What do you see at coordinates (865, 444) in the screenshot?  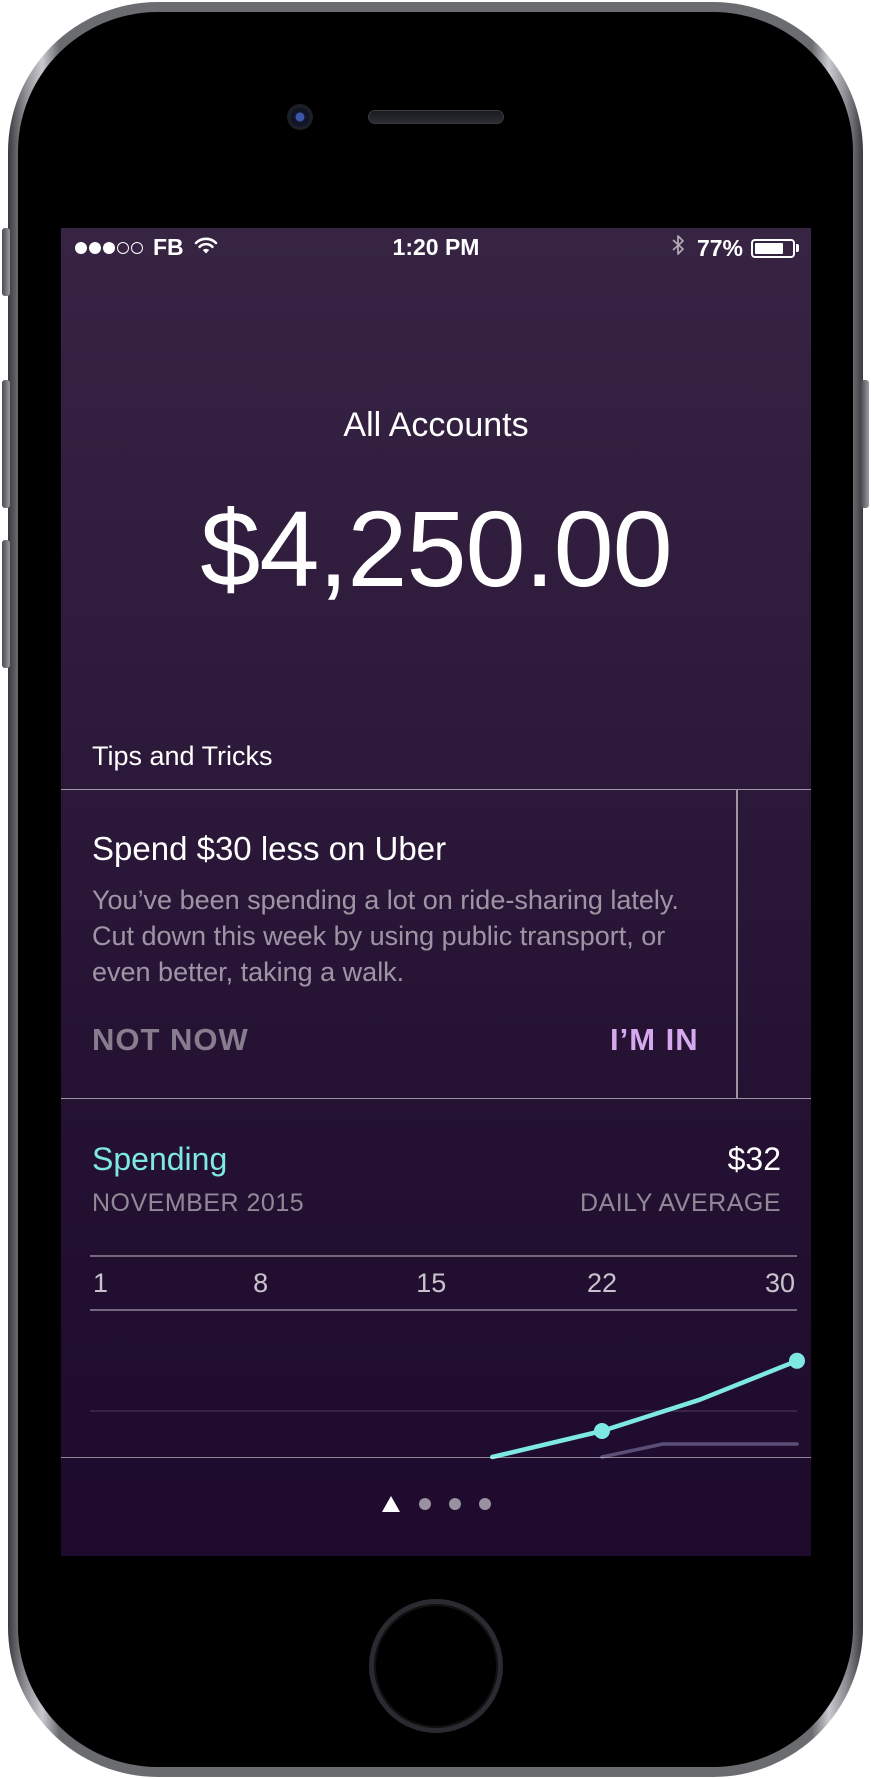 I see `power-button` at bounding box center [865, 444].